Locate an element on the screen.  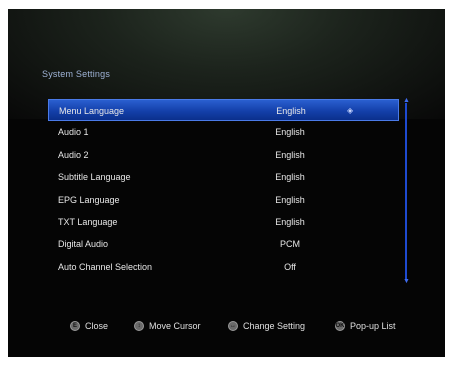
hint-close: E Close is located at coordinates (89, 326).